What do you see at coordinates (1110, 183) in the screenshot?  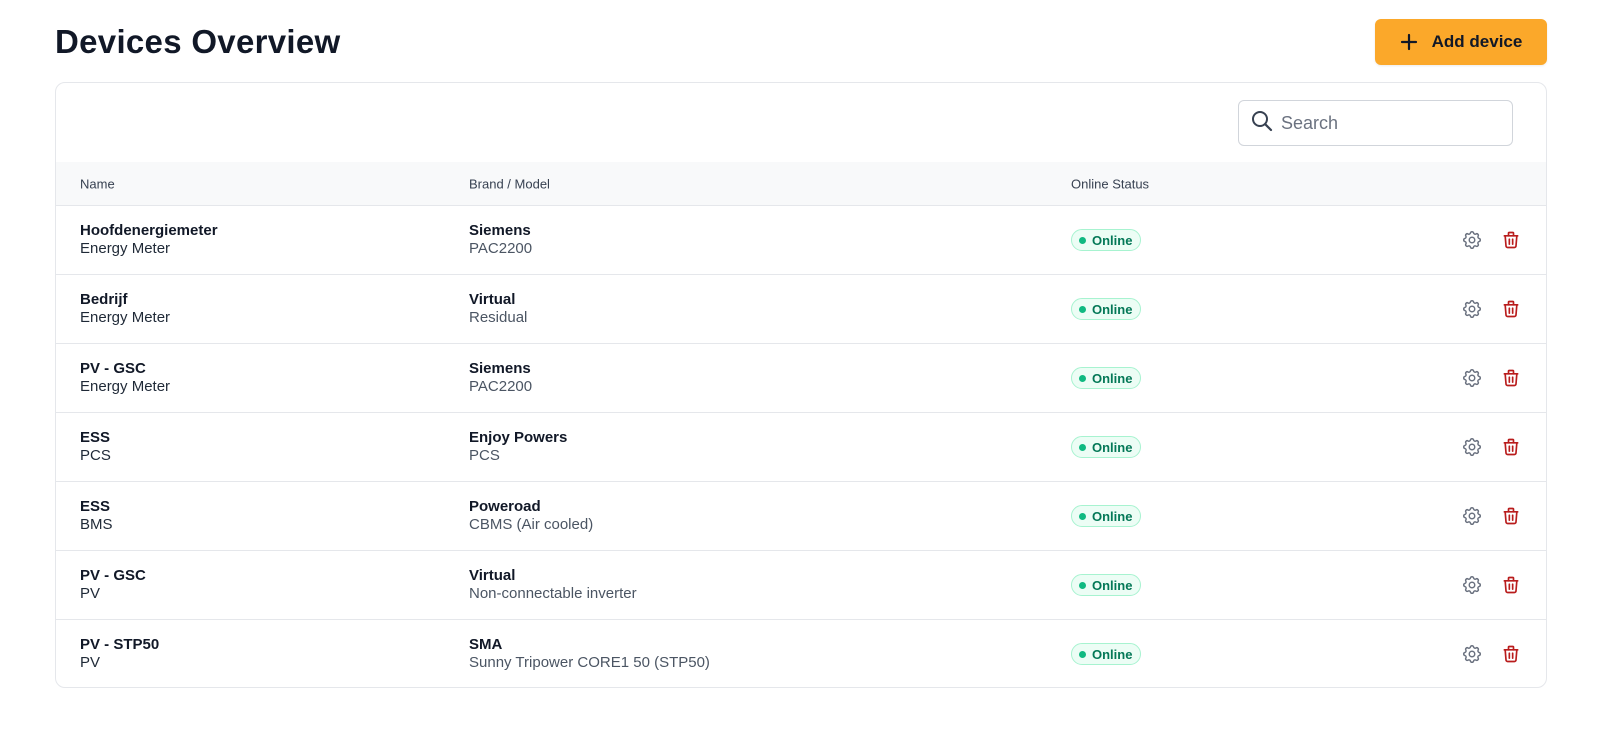 I see `column-header-online-status: Online Status` at bounding box center [1110, 183].